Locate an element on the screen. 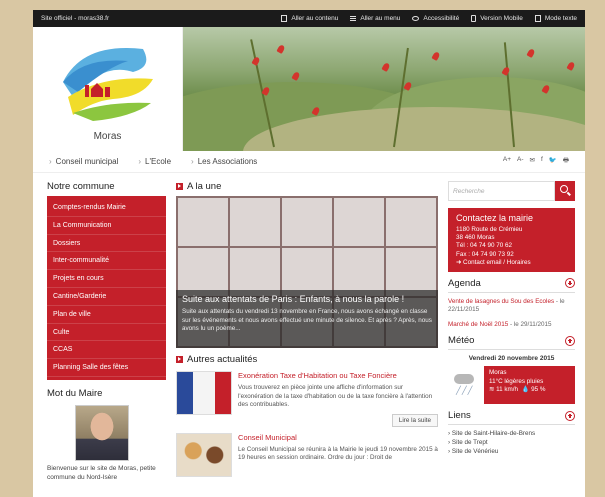  agenda-date: - le 29/11/2015 is located at coordinates (530, 324).